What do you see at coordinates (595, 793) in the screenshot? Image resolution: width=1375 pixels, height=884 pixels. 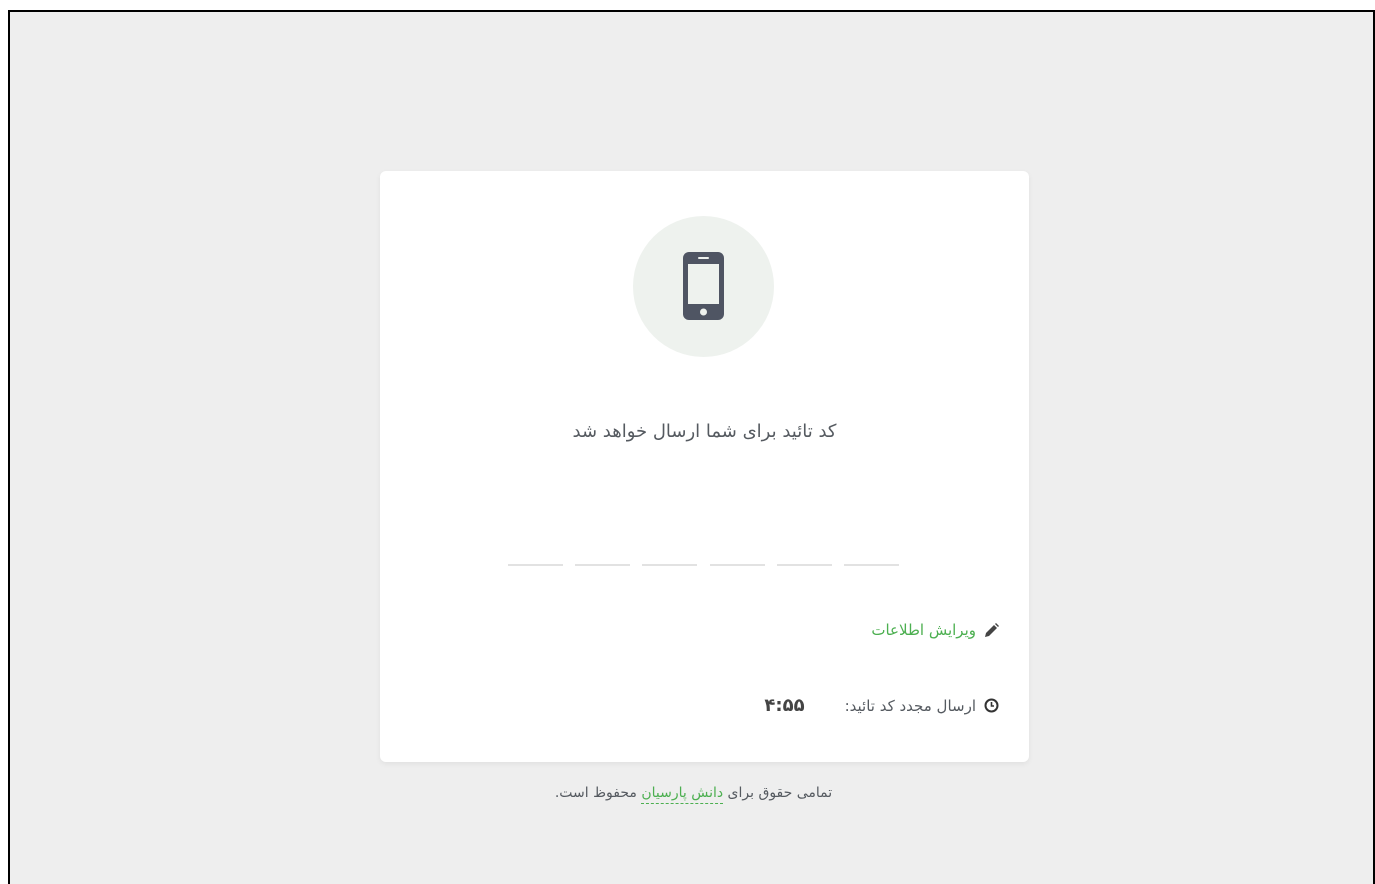 I see `footer-suffix: محفوظ است.` at bounding box center [595, 793].